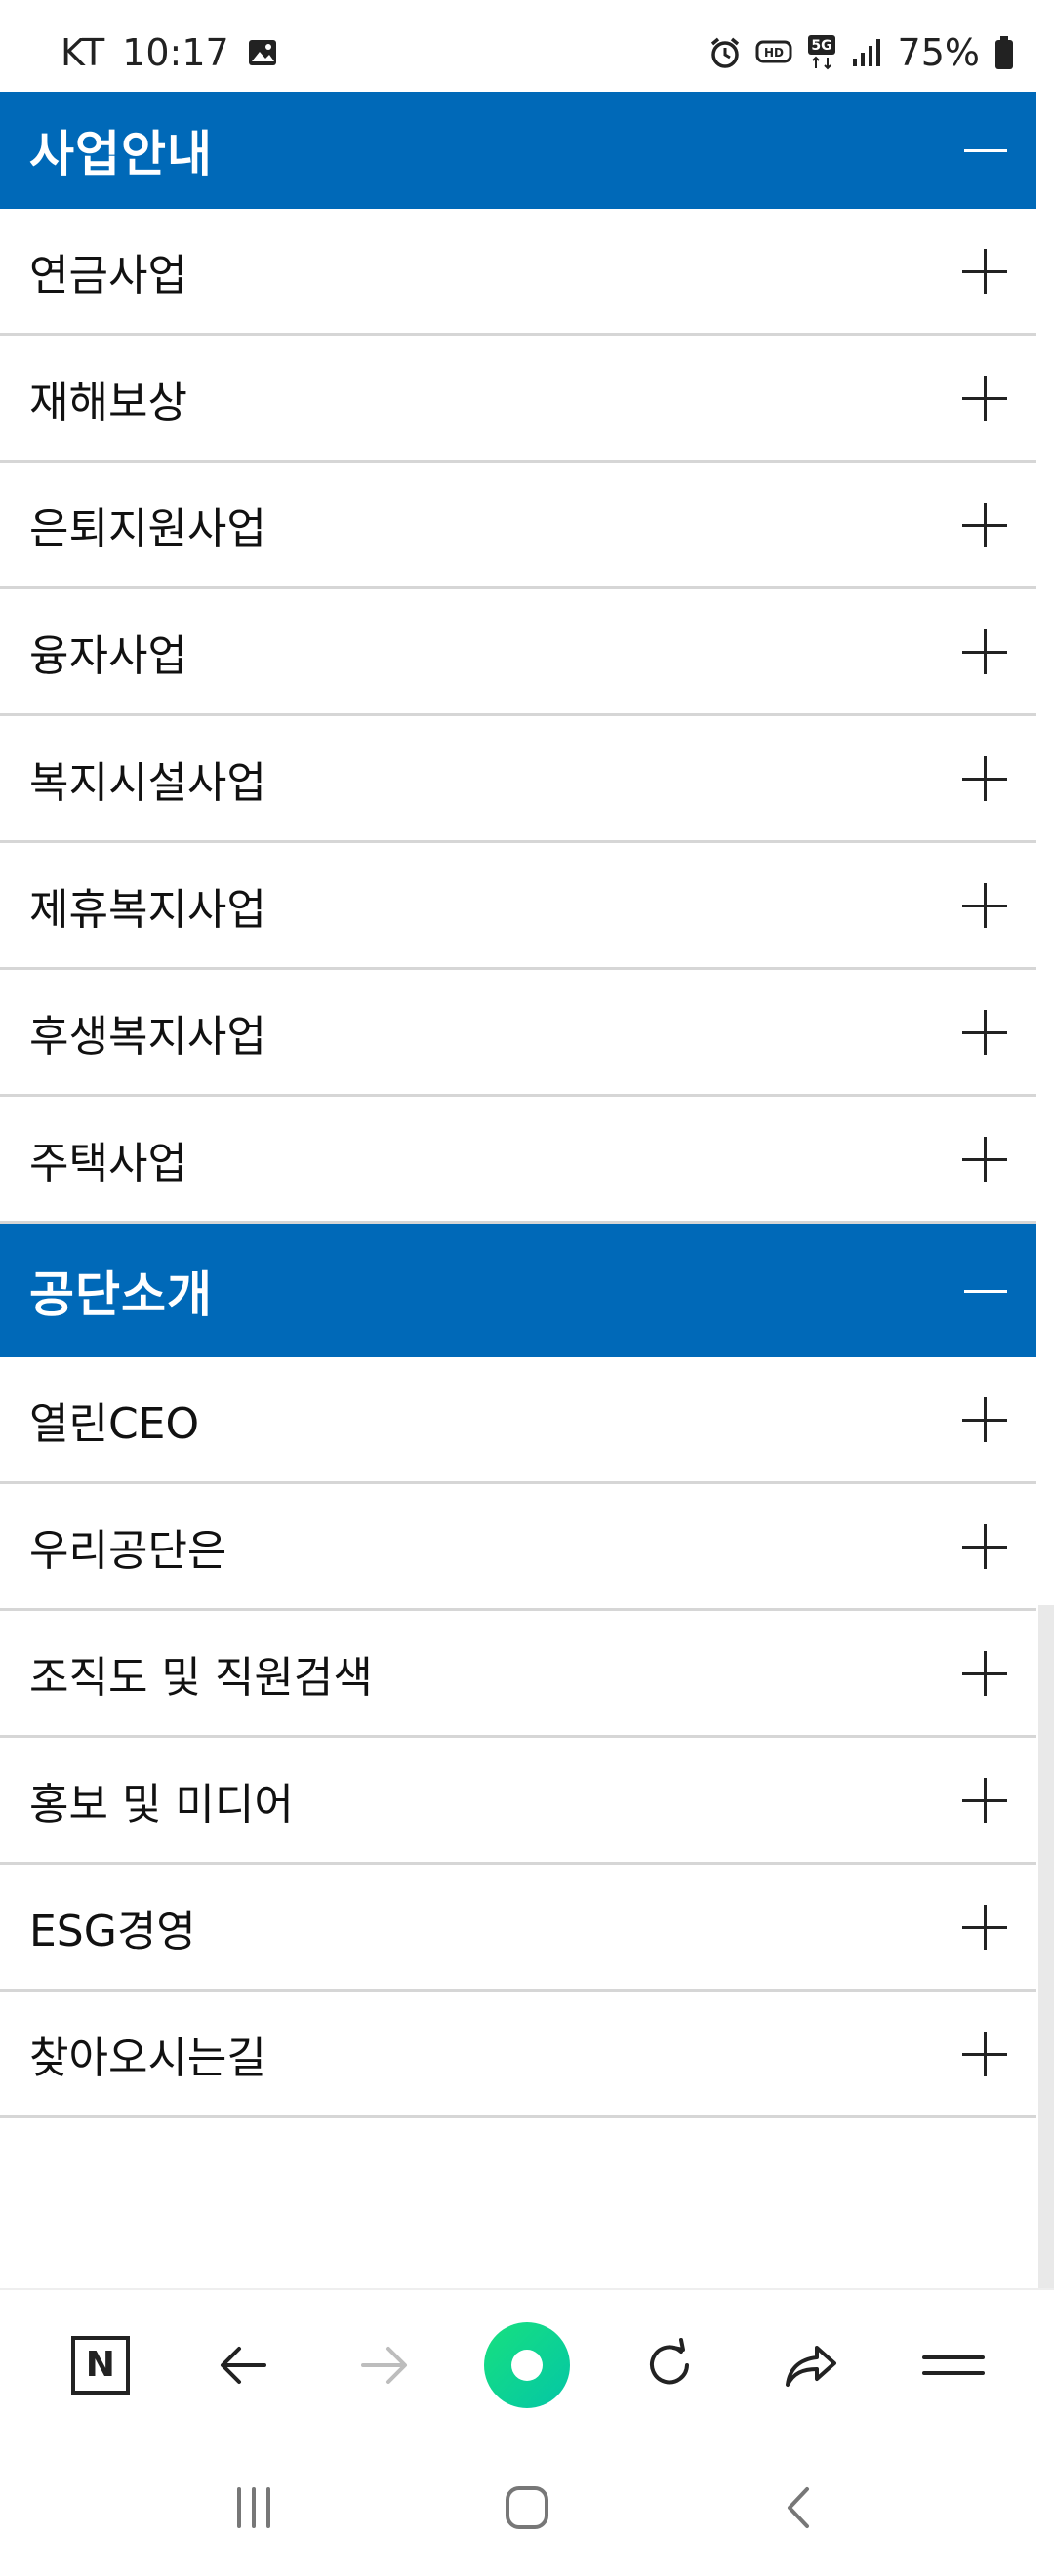 This screenshot has width=1054, height=2576. I want to click on status-left: KT 10:17, so click(169, 52).